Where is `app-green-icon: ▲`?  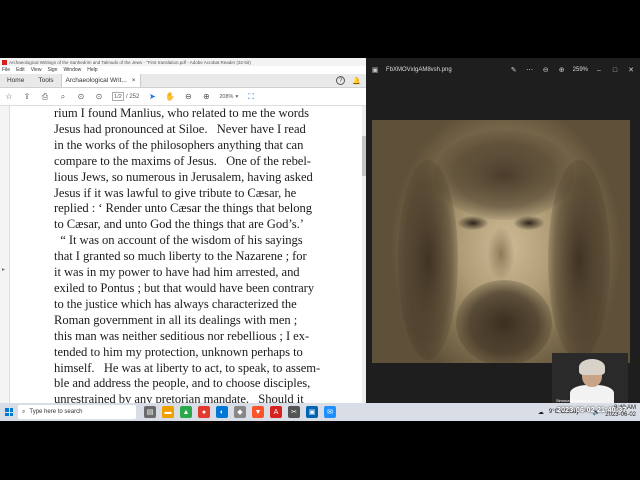 app-green-icon: ▲ is located at coordinates (186, 412).